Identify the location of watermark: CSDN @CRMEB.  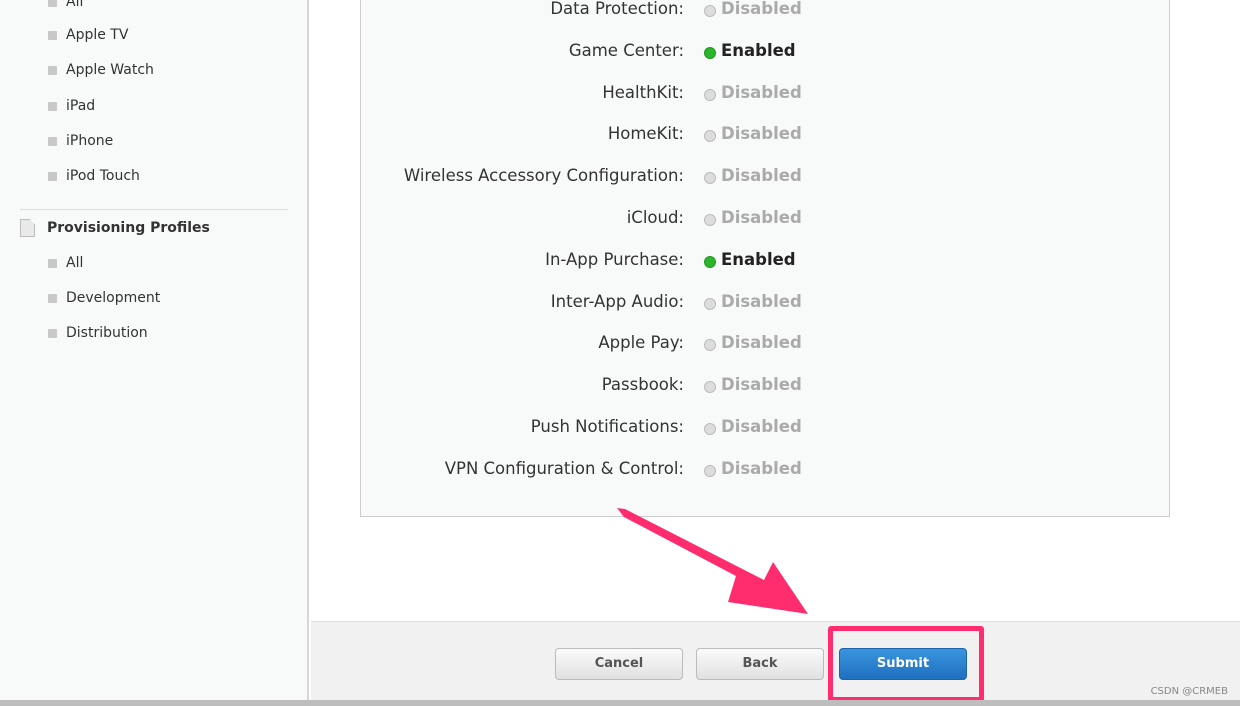
(1189, 691).